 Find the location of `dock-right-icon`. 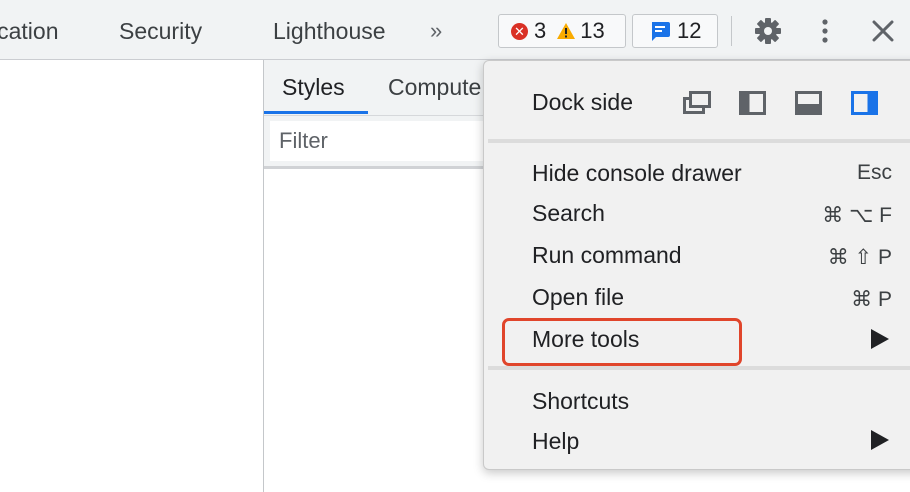

dock-right-icon is located at coordinates (865, 103).